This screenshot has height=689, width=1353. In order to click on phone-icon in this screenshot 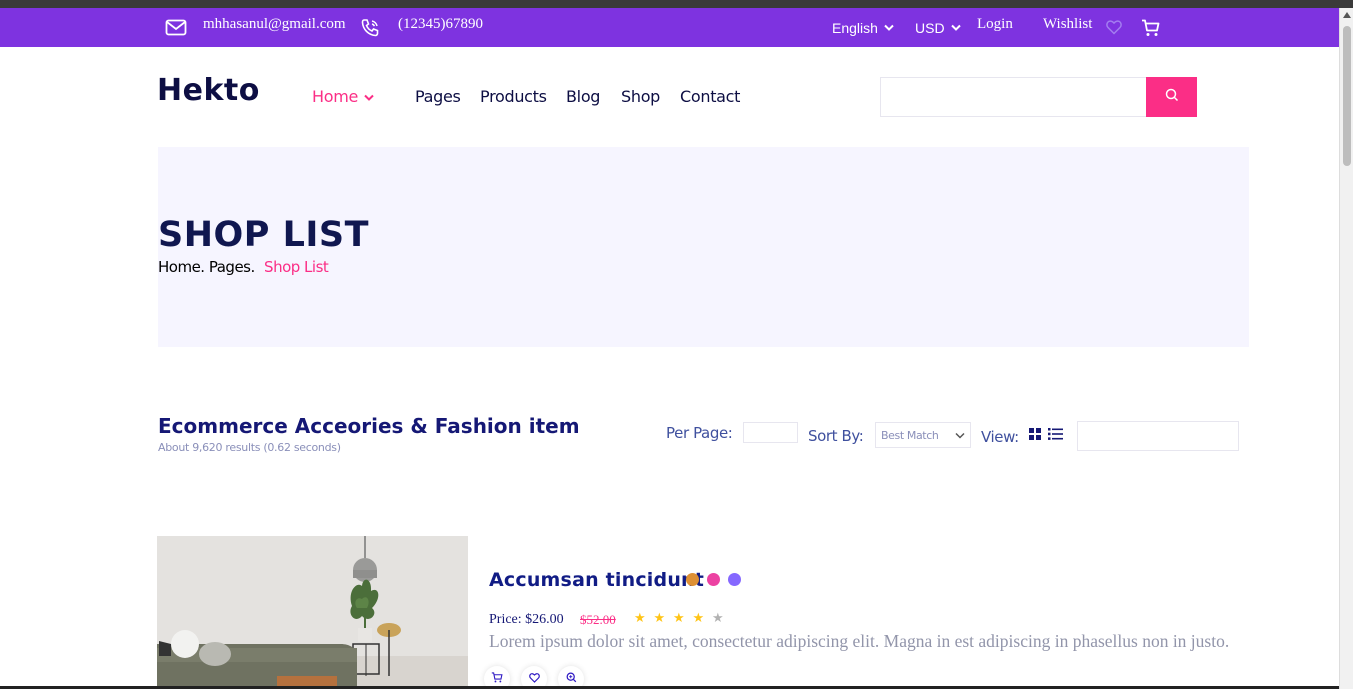, I will do `click(370, 27)`.